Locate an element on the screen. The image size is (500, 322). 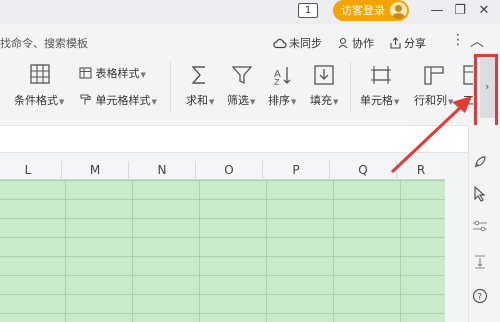
table-style-button: 表格样式▼ is located at coordinates (112, 73).